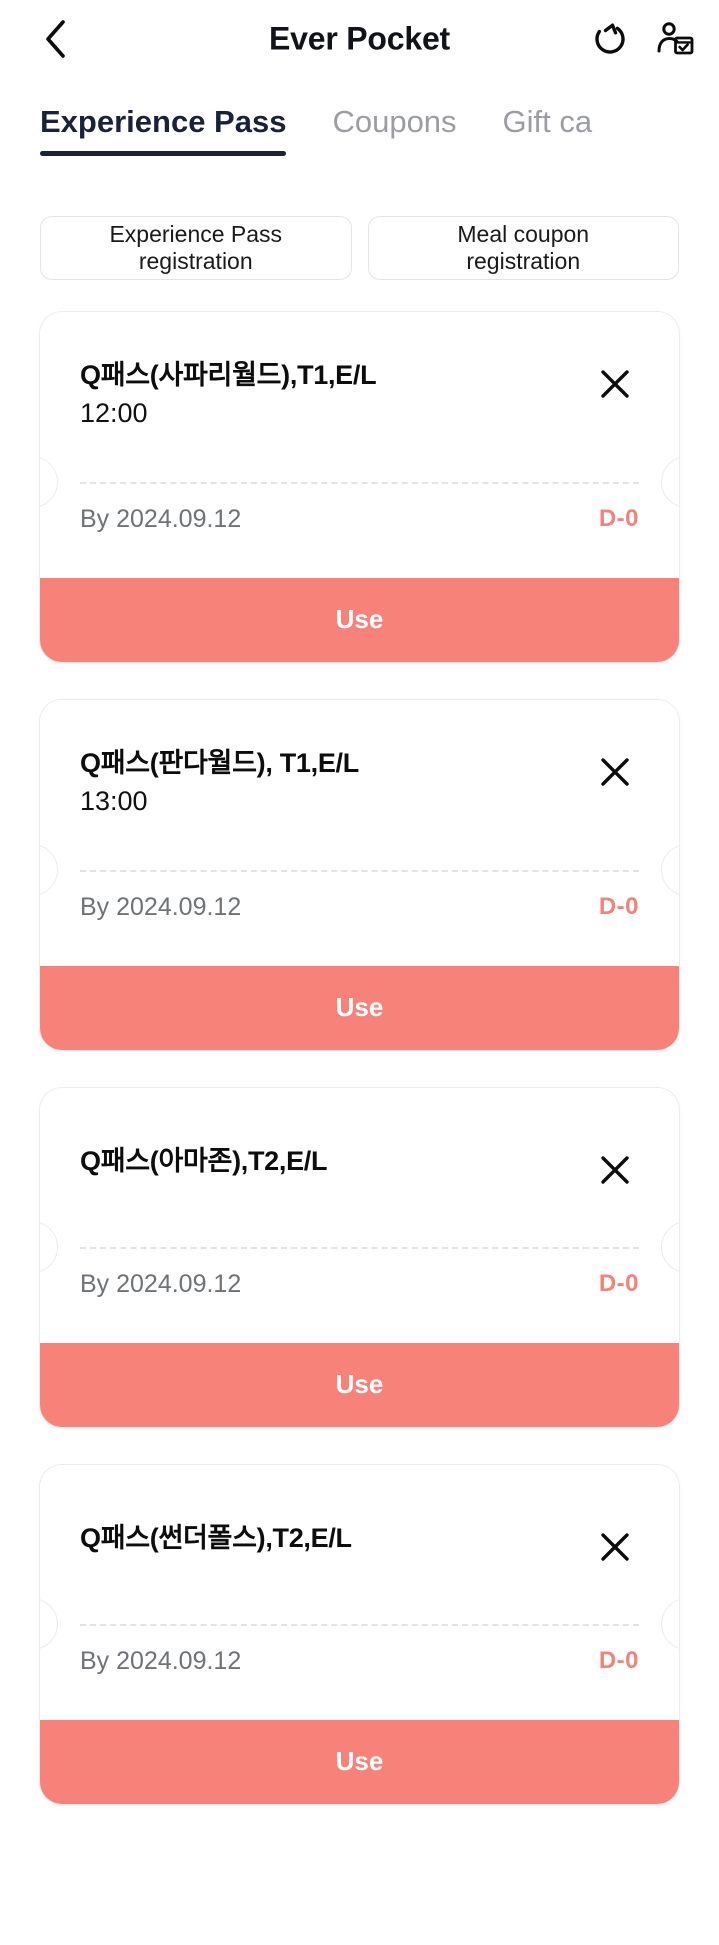  Describe the element at coordinates (204, 1160) in the screenshot. I see `ticket-title: Q패스(아마존),T2,E/L` at that location.